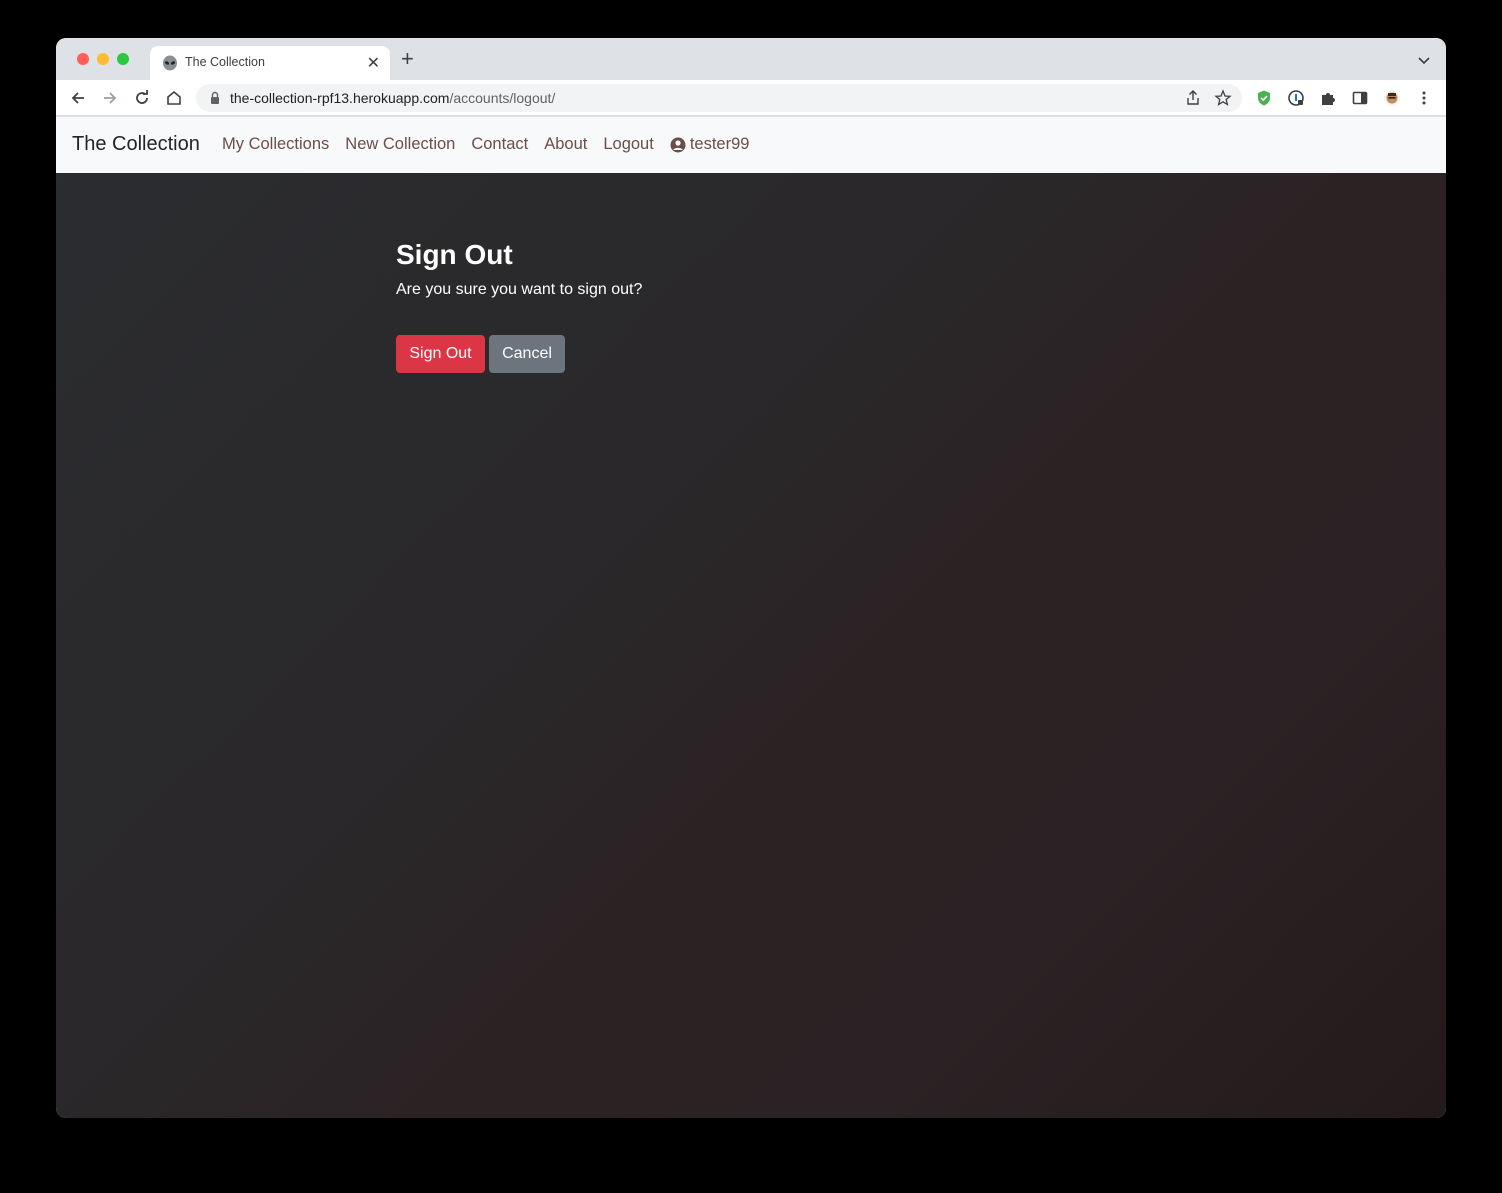 Image resolution: width=1502 pixels, height=1193 pixels. What do you see at coordinates (110, 98) in the screenshot?
I see `forward-icon` at bounding box center [110, 98].